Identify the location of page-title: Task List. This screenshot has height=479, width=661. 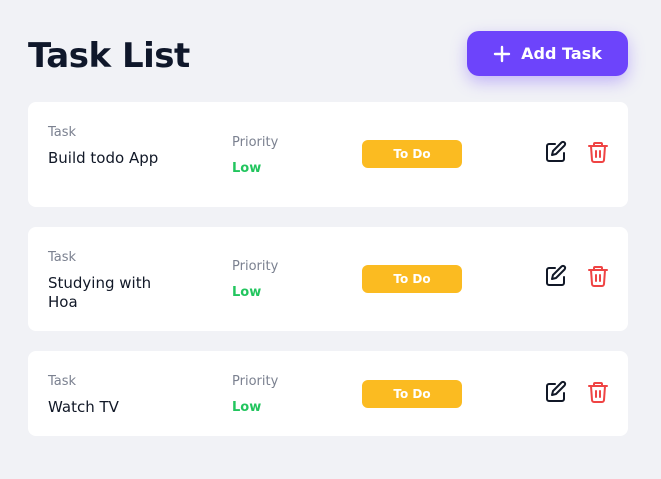
(109, 56).